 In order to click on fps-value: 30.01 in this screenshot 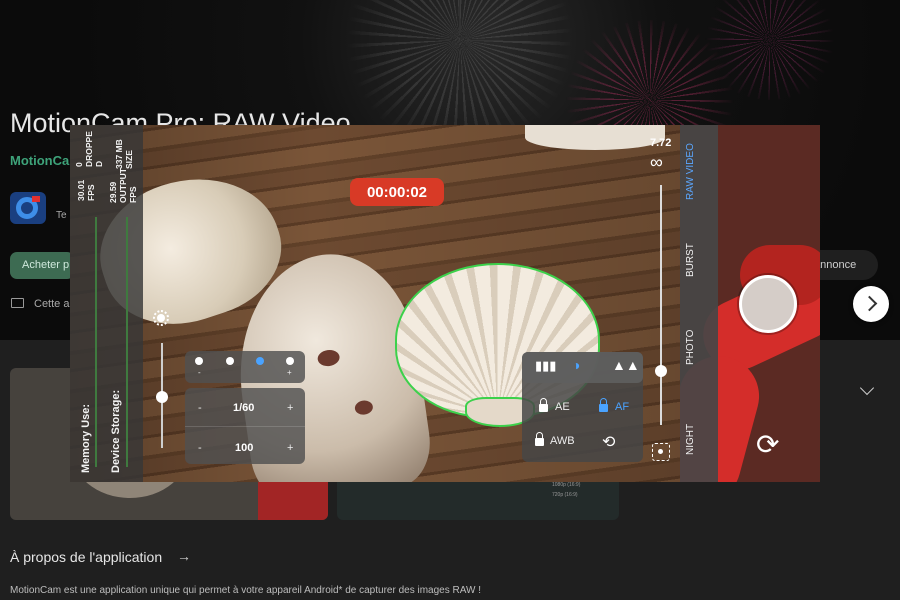, I will do `click(81, 190)`.